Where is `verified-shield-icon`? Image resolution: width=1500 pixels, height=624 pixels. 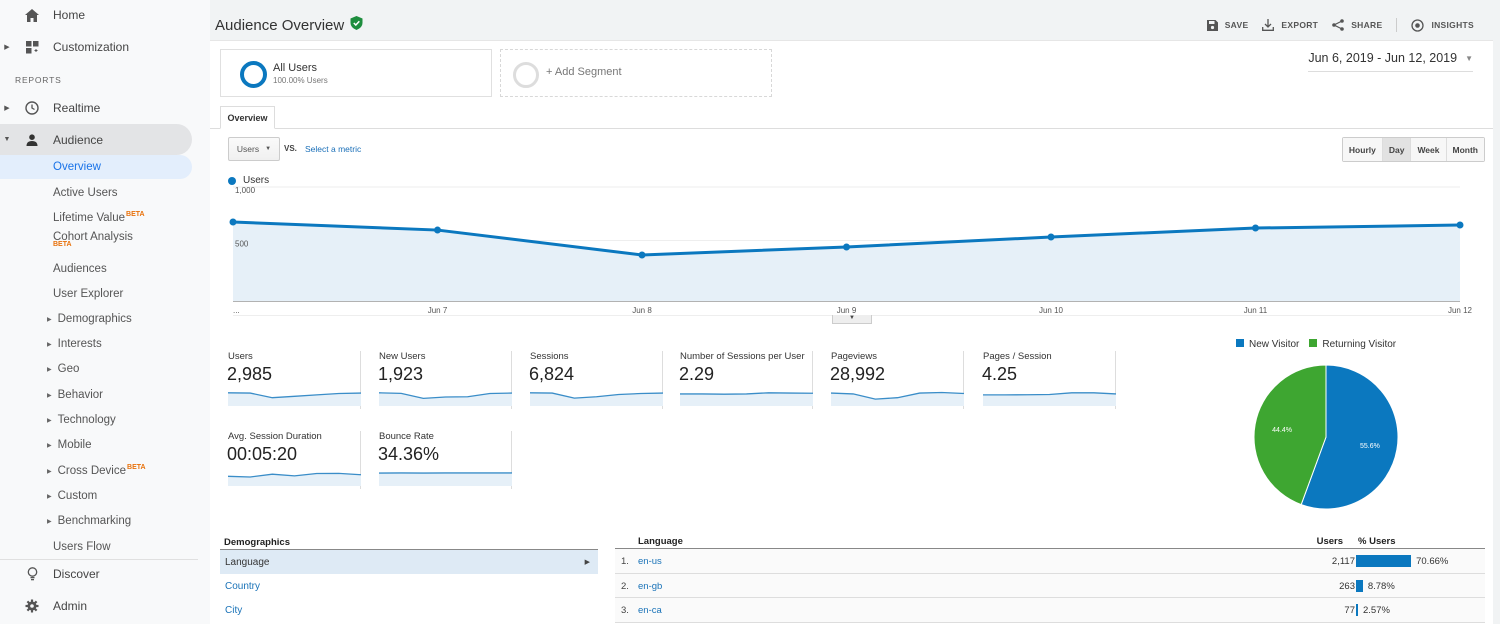 verified-shield-icon is located at coordinates (356, 25).